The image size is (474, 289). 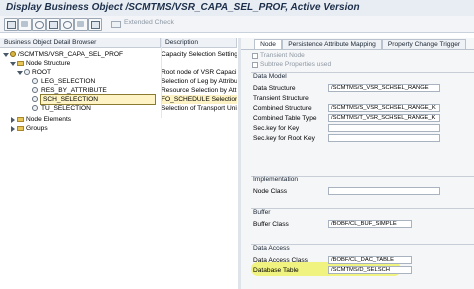 I want to click on check-icon, so click(x=53, y=25).